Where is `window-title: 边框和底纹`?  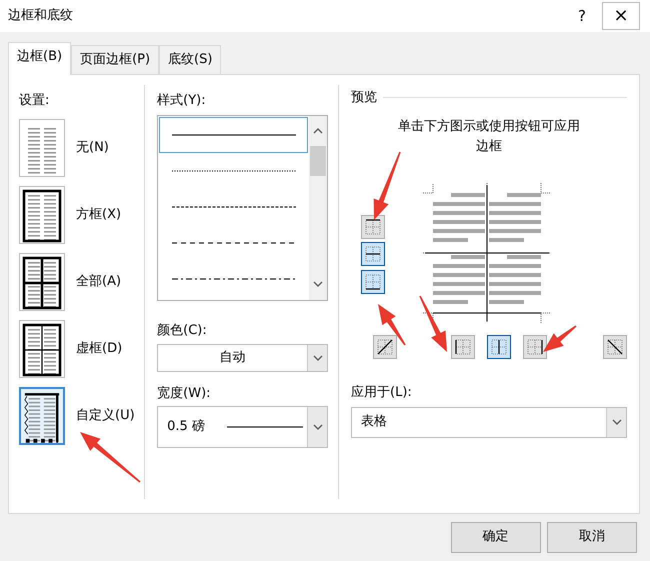 window-title: 边框和底纹 is located at coordinates (40, 16).